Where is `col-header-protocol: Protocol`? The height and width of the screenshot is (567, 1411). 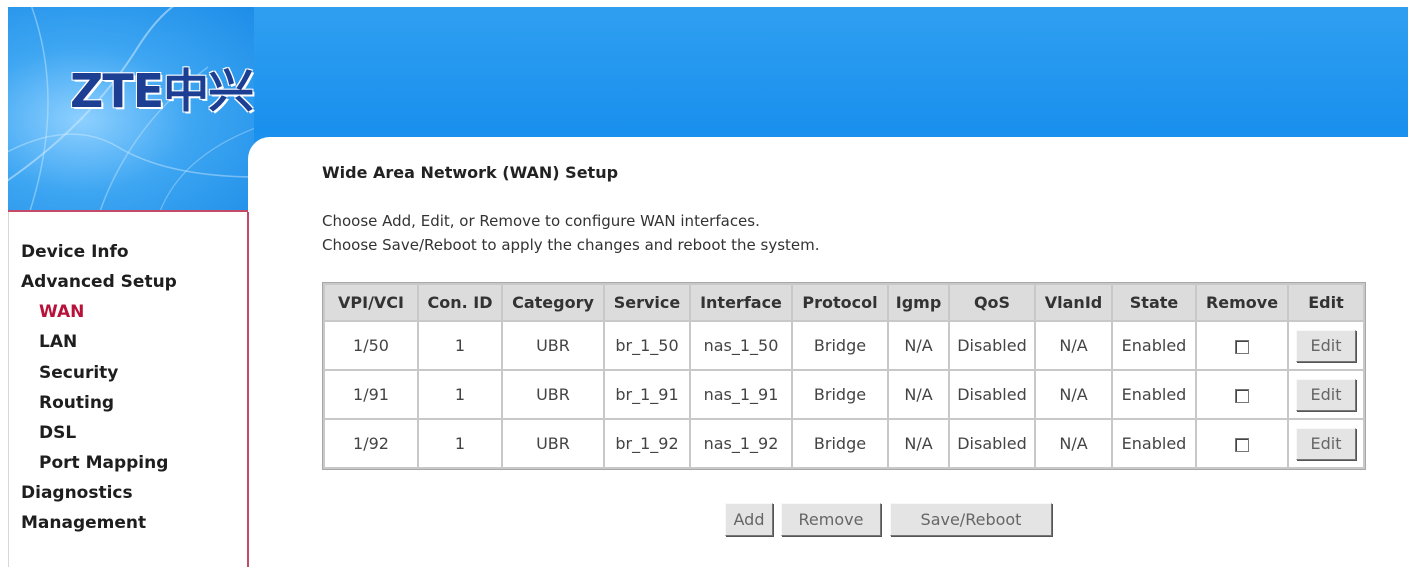
col-header-protocol: Protocol is located at coordinates (840, 302).